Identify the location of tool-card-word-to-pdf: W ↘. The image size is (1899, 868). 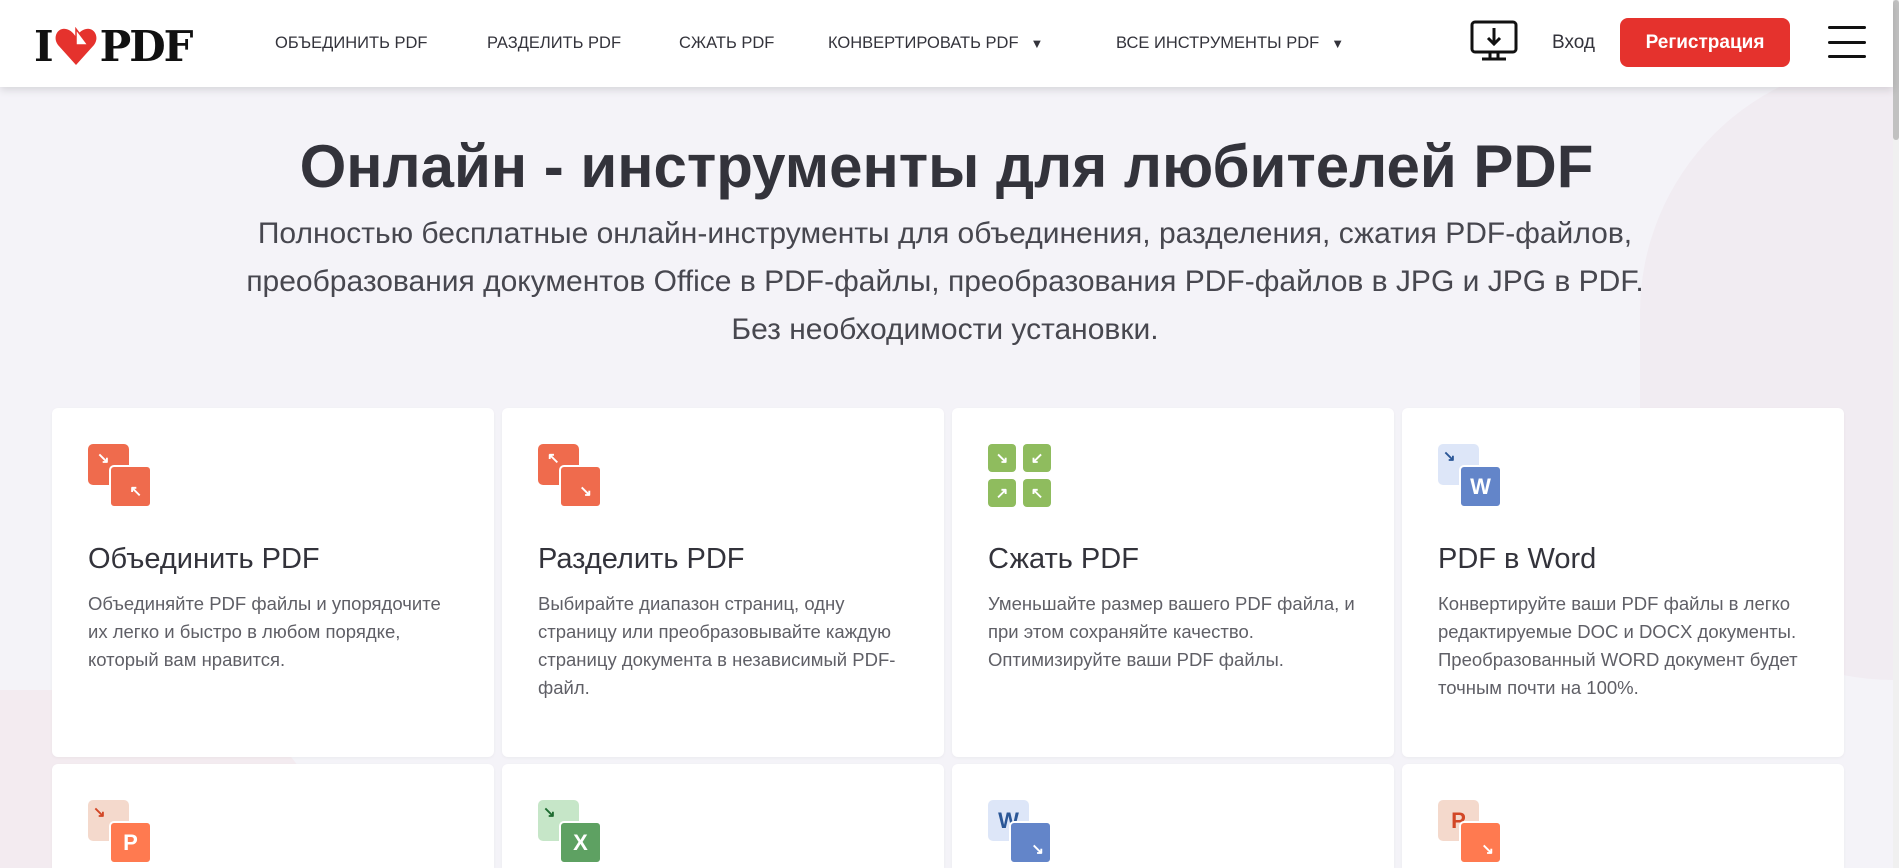
(1173, 816).